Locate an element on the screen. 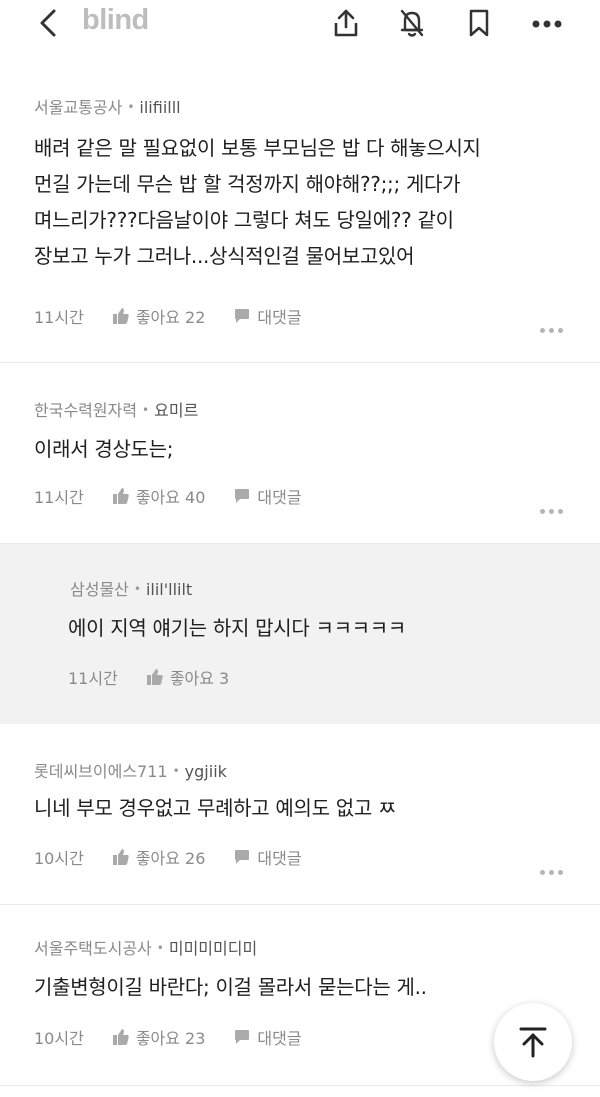 The image size is (600, 1097). like-count: 좋아요 40 is located at coordinates (170, 497).